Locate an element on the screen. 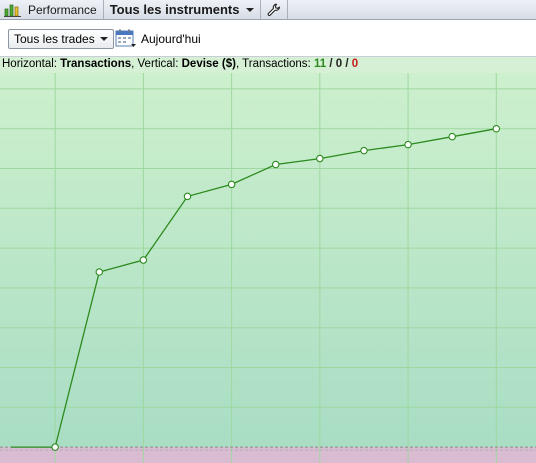 The width and height of the screenshot is (536, 463). chart-negative-area is located at coordinates (268, 455).